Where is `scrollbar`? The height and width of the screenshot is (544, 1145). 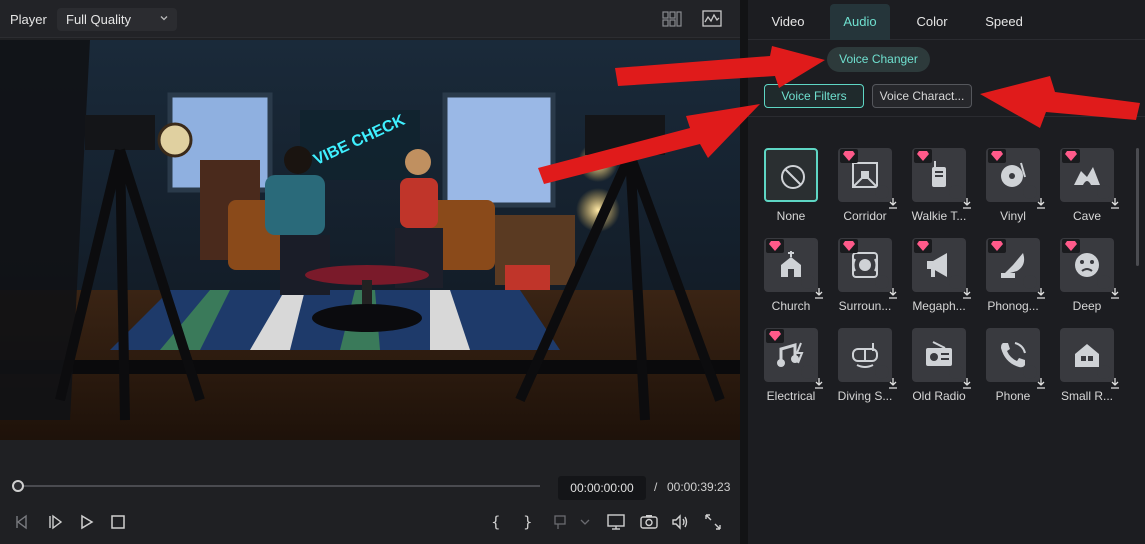
scrollbar is located at coordinates (1137, 207).